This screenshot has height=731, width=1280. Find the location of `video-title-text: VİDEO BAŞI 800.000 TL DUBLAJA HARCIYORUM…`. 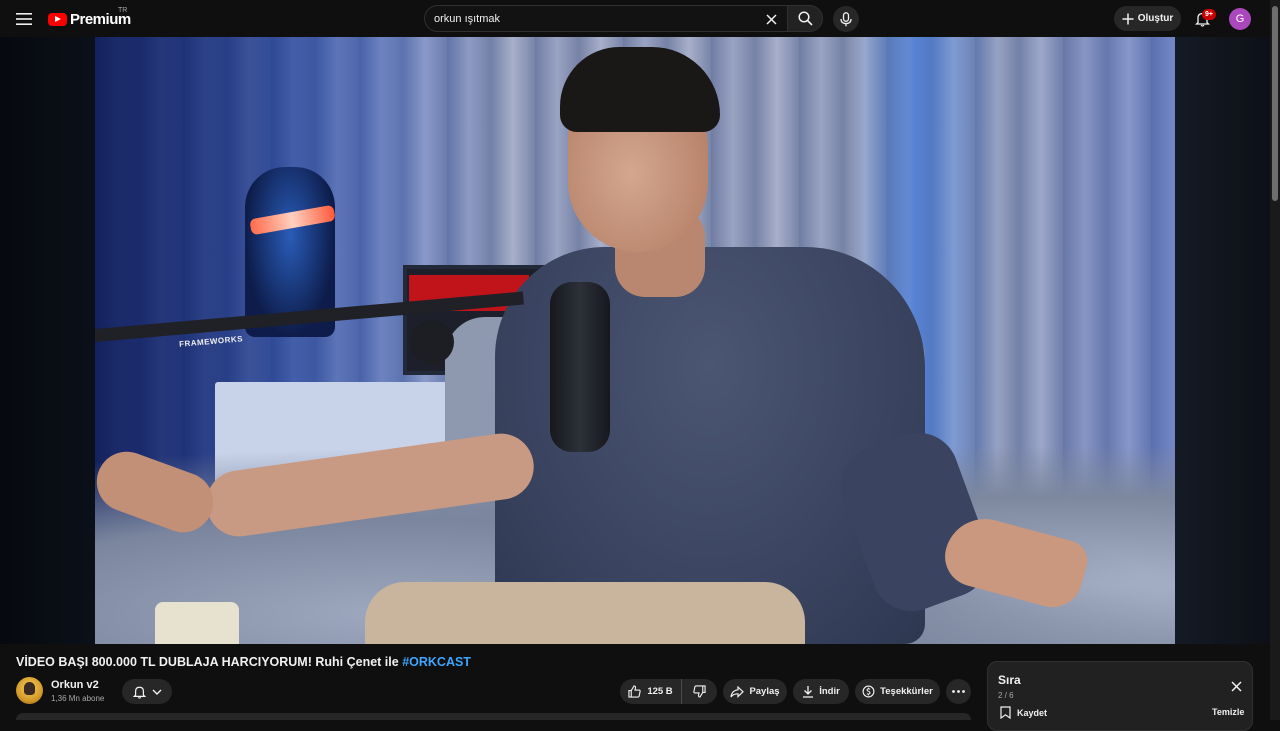

video-title-text: VİDEO BAŞI 800.000 TL DUBLAJA HARCIYORUM… is located at coordinates (209, 662).